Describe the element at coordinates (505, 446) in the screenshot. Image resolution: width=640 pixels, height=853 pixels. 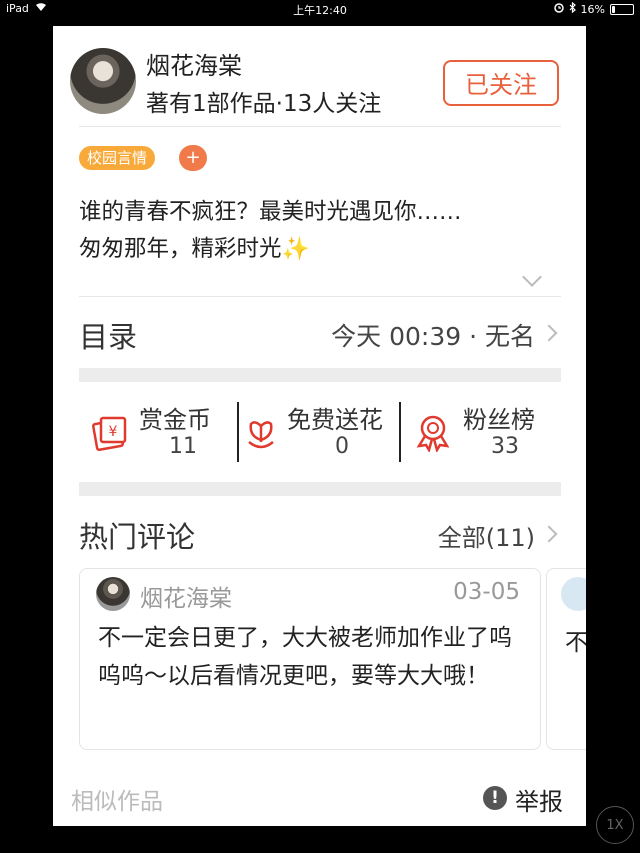
I see `stat-value: 33` at that location.